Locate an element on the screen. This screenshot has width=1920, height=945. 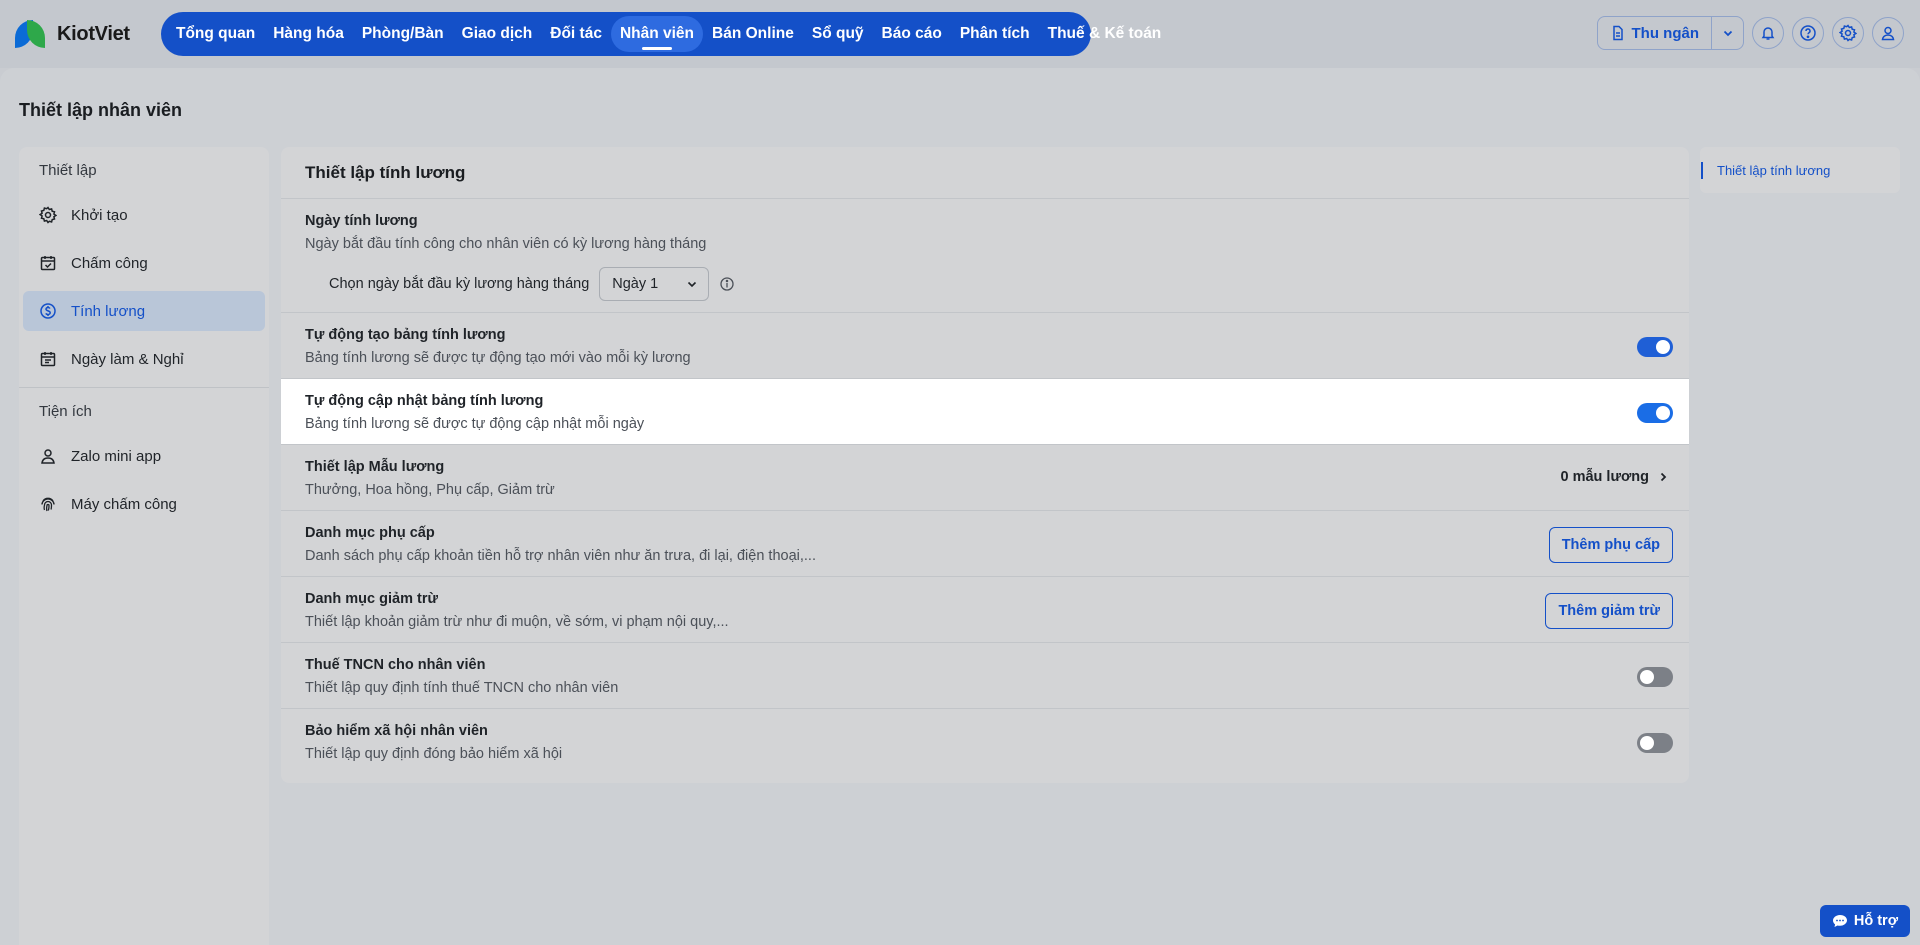
row-title: Ngày tính lương is located at coordinates (361, 221).